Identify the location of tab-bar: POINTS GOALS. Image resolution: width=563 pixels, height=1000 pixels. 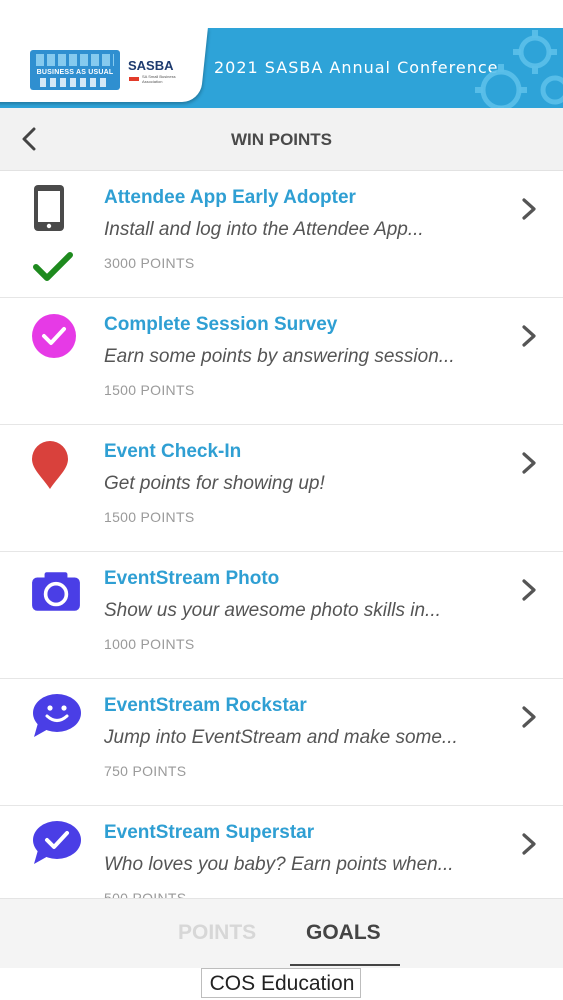
(281, 933).